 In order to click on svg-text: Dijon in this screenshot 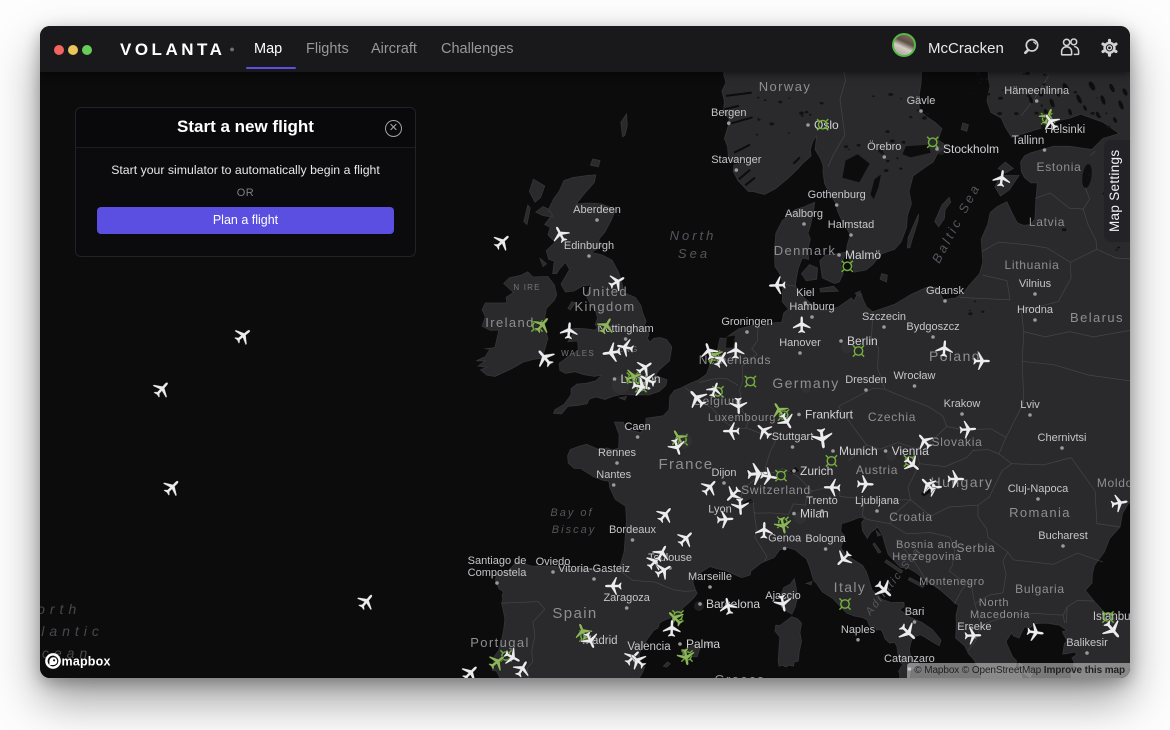, I will do `click(723, 473)`.